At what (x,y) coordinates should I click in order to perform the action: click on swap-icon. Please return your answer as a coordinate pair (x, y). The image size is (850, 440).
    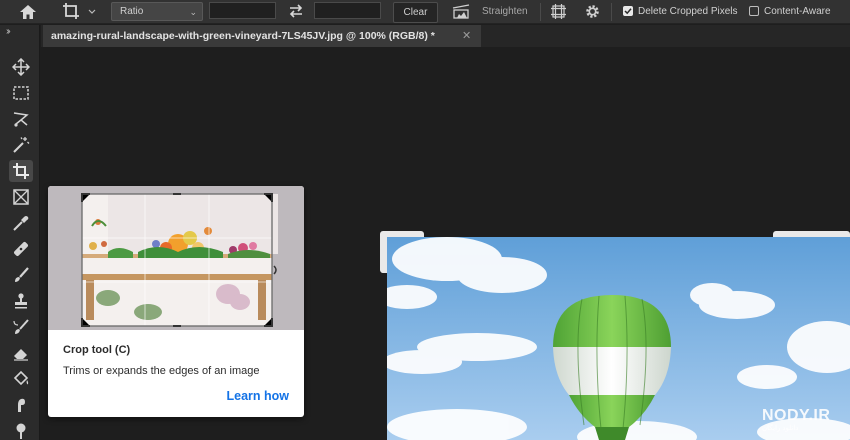
    Looking at the image, I should click on (296, 11).